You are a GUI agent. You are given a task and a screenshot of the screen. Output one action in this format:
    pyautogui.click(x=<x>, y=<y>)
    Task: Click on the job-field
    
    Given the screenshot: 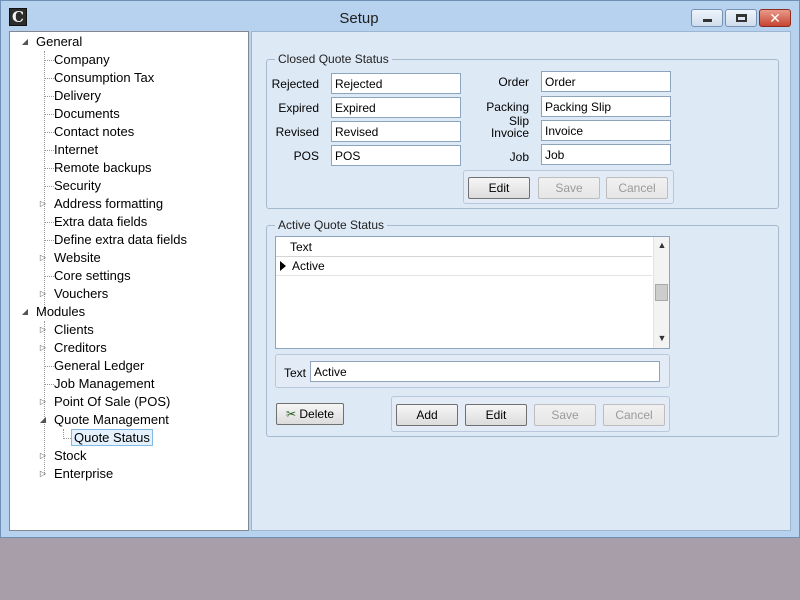 What is the action you would take?
    pyautogui.click(x=606, y=154)
    